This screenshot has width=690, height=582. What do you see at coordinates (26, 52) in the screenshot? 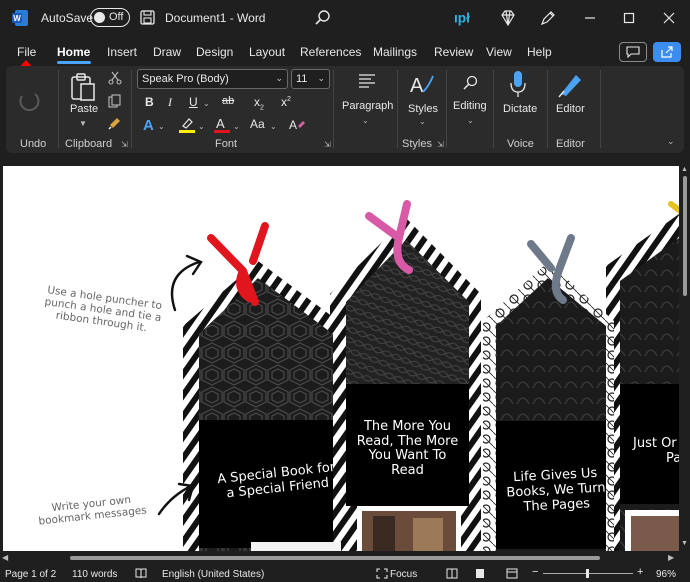
I see `tab-file: File` at bounding box center [26, 52].